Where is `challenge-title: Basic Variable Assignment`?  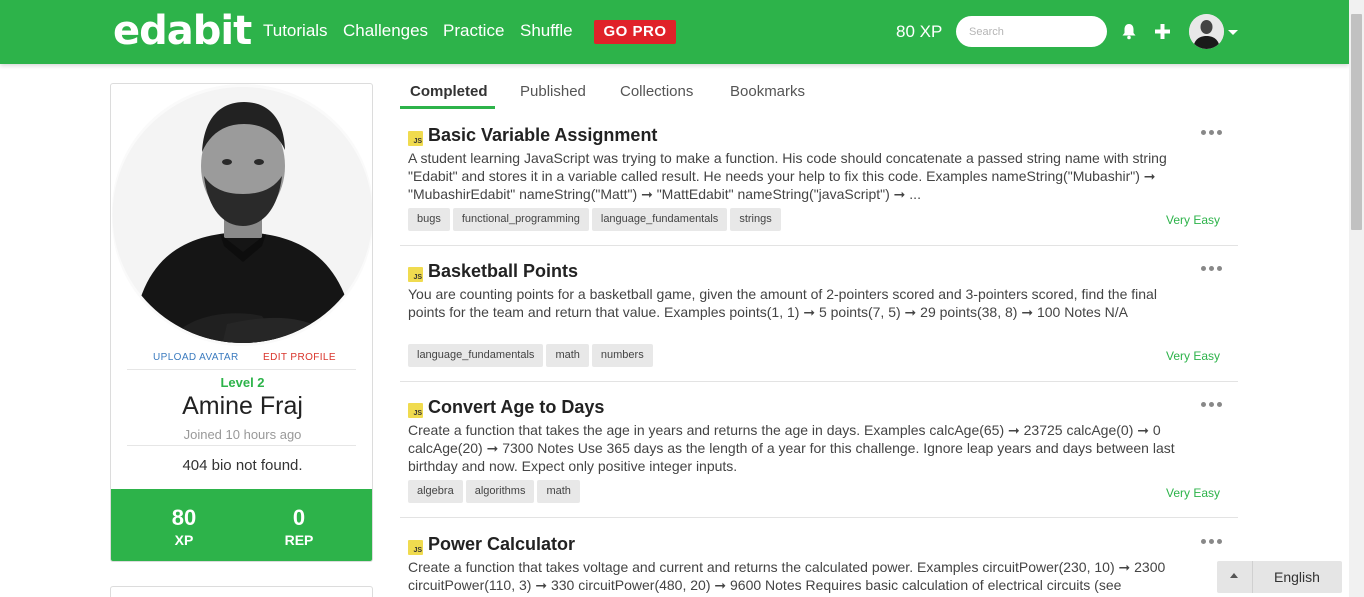
challenge-title: Basic Variable Assignment is located at coordinates (542, 135).